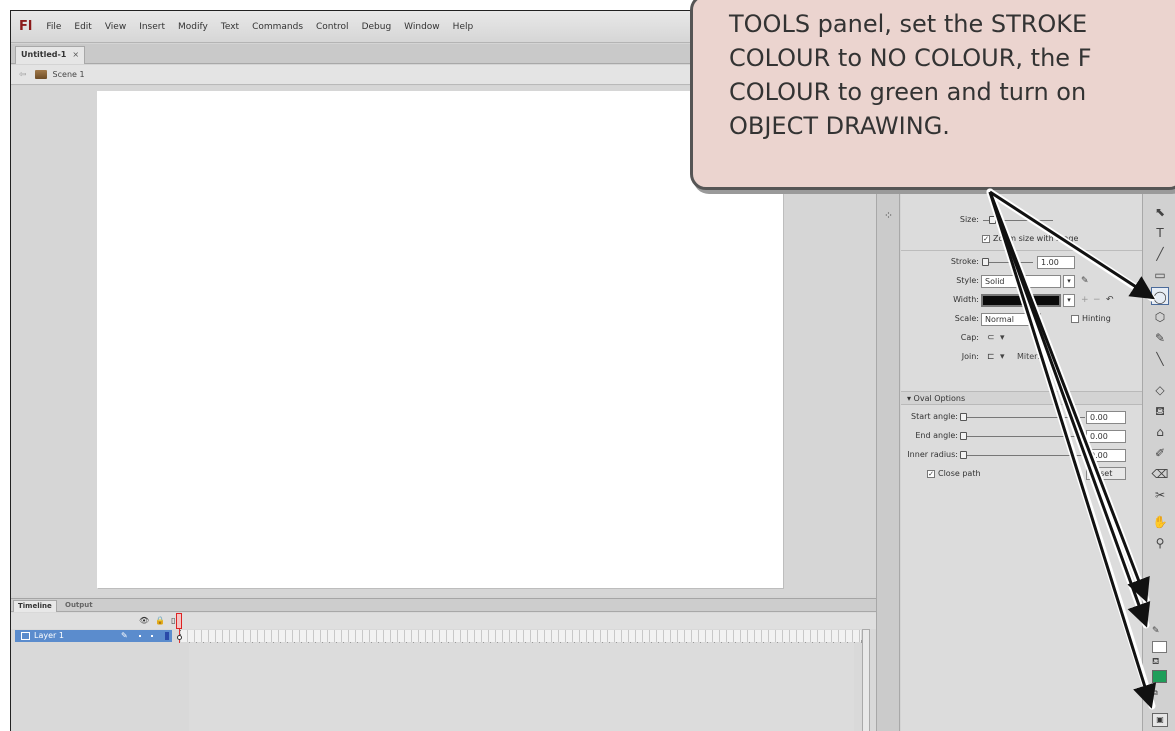 The width and height of the screenshot is (1175, 731). What do you see at coordinates (1022, 436) in the screenshot?
I see `end-angle-slider` at bounding box center [1022, 436].